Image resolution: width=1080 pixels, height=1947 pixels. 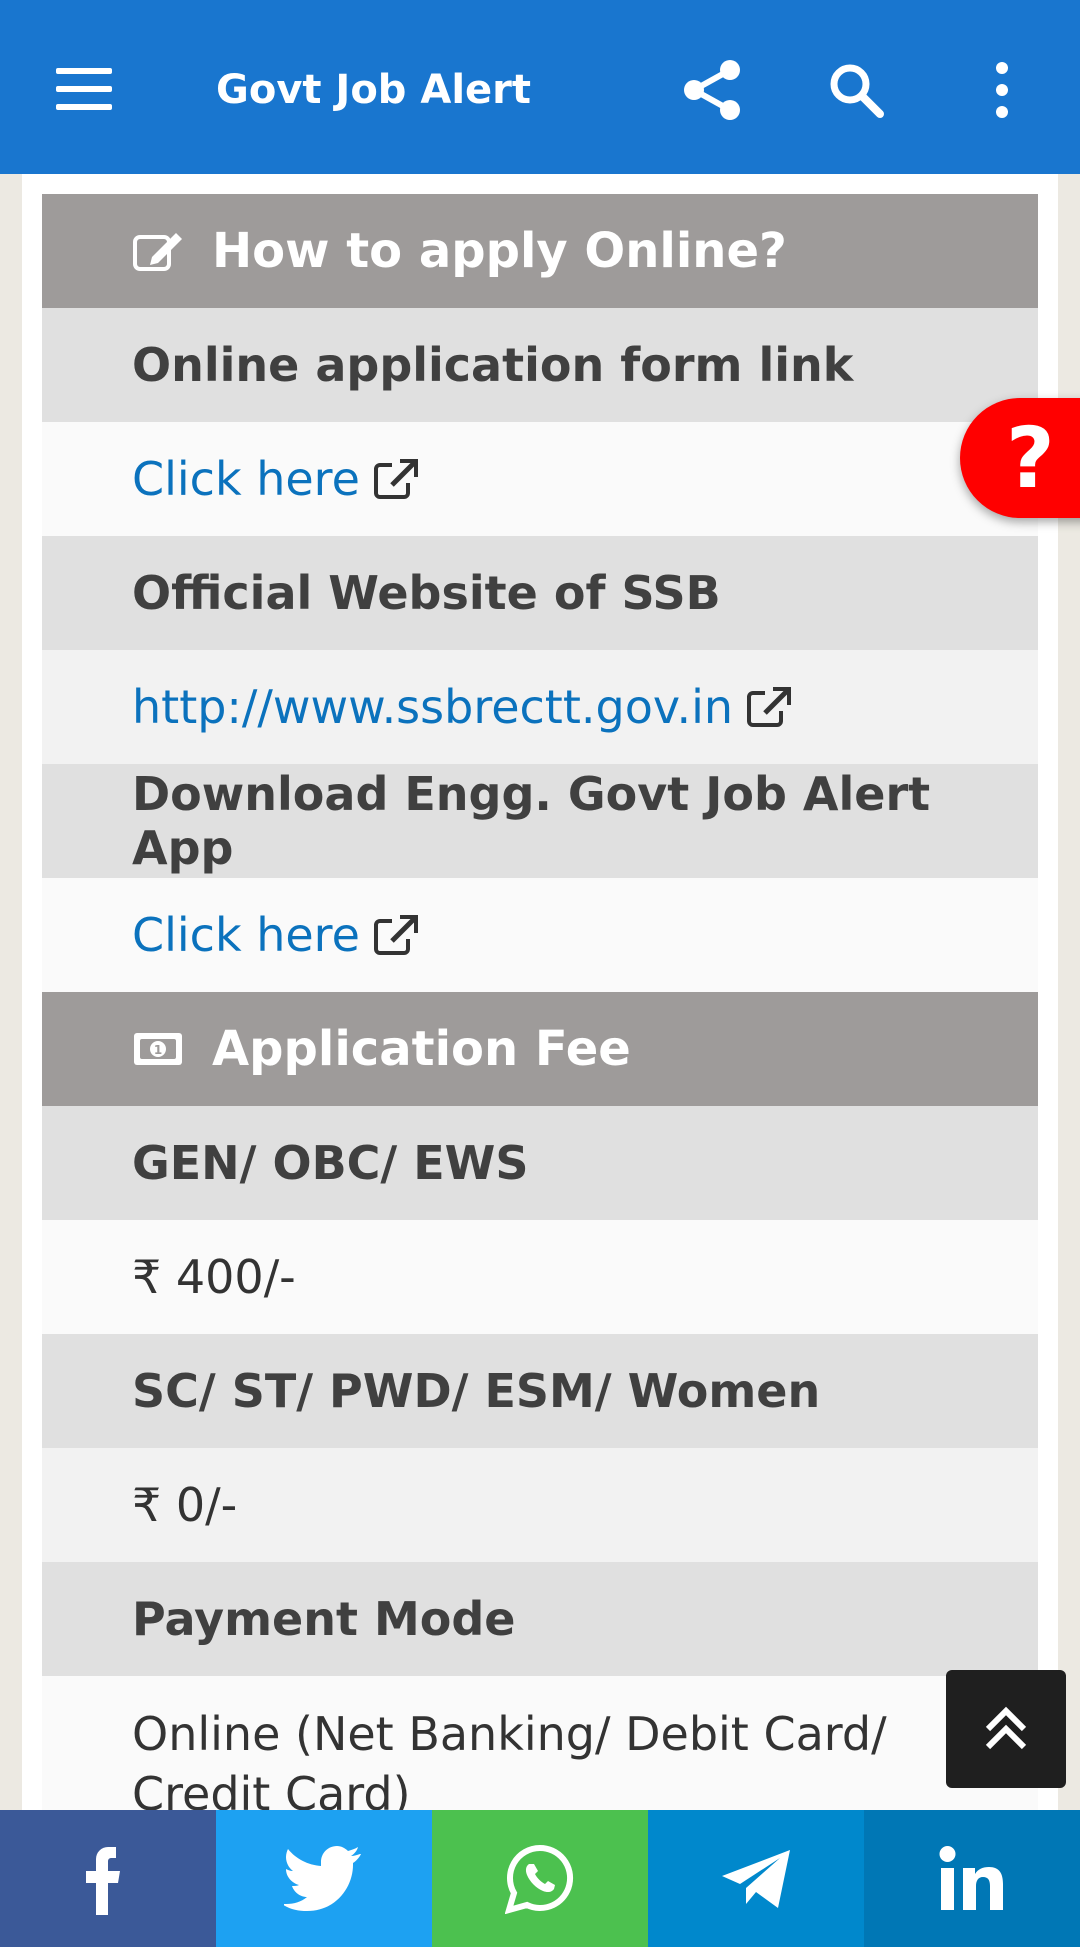 I want to click on section-header-application-fee: 1 Application Fee, so click(x=540, y=1049).